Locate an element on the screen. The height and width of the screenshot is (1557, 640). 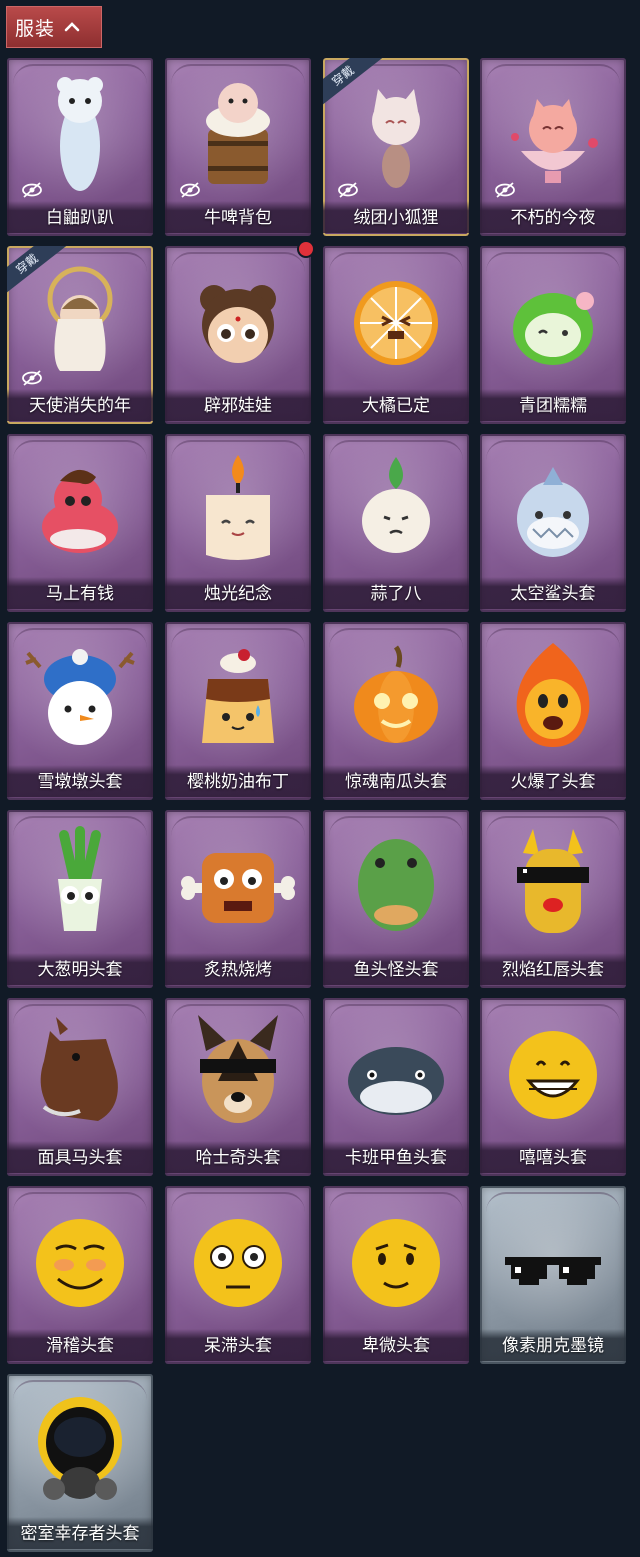
costume-card: 大橘已定 is located at coordinates (396, 335).